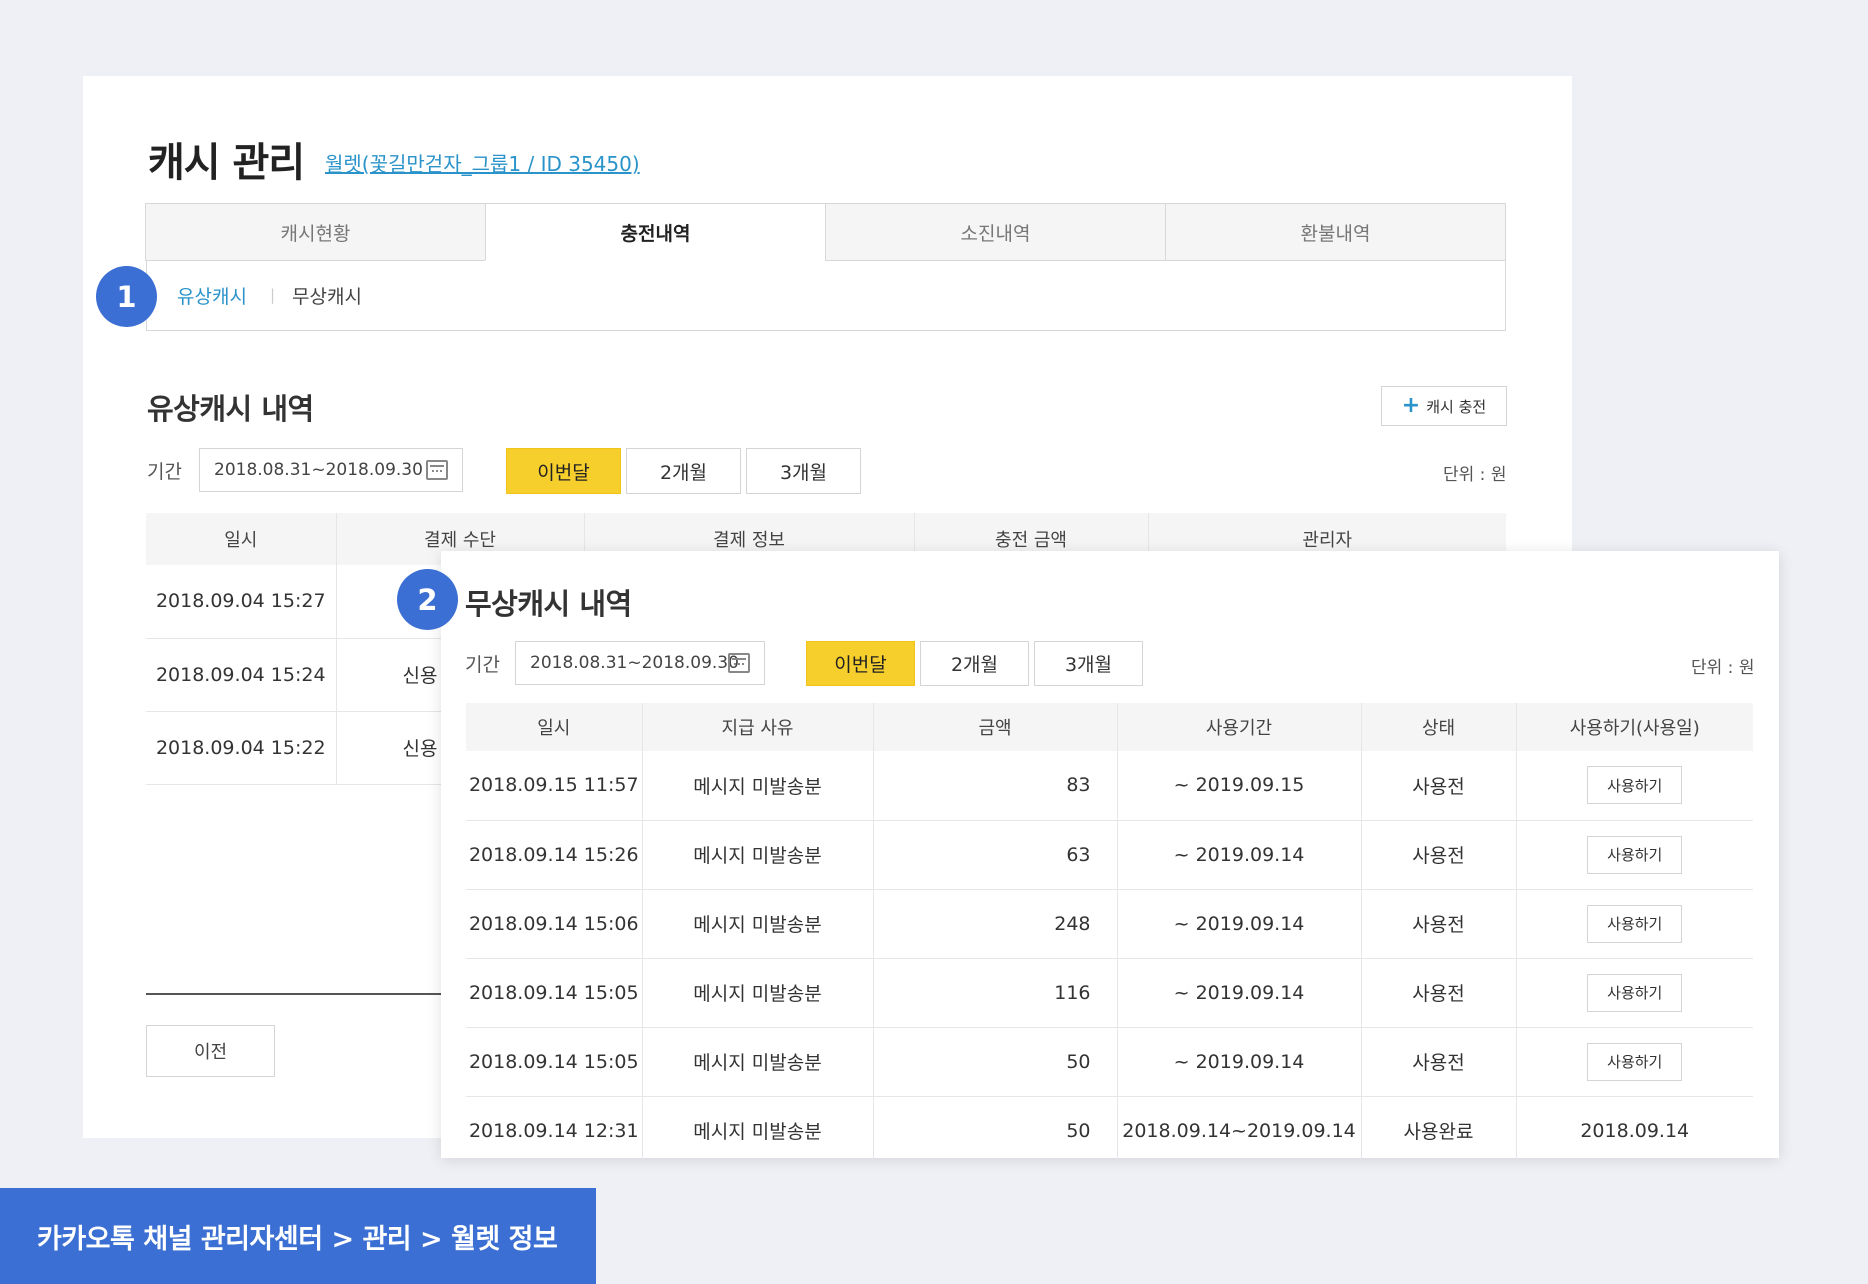 This screenshot has width=1868, height=1284. I want to click on free-section-title: 무상캐시 내역, so click(548, 604).